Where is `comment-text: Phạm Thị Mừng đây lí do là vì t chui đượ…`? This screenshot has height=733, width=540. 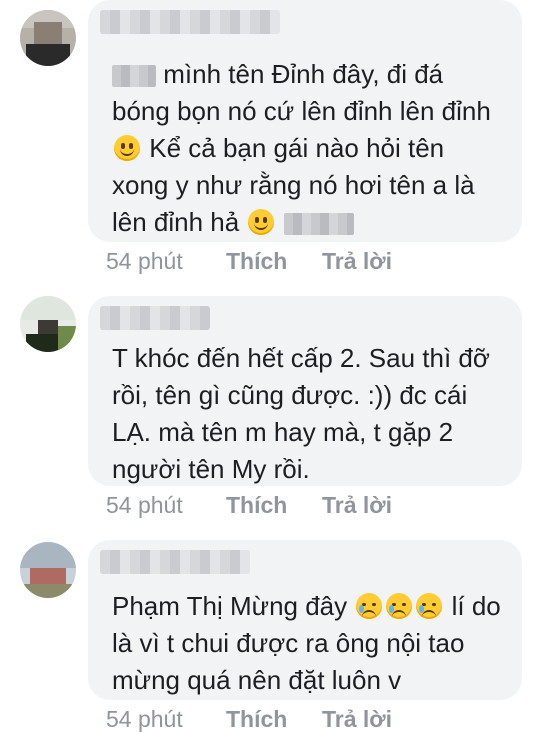 comment-text: Phạm Thị Mừng đây lí do là vì t chui đượ… is located at coordinates (308, 643).